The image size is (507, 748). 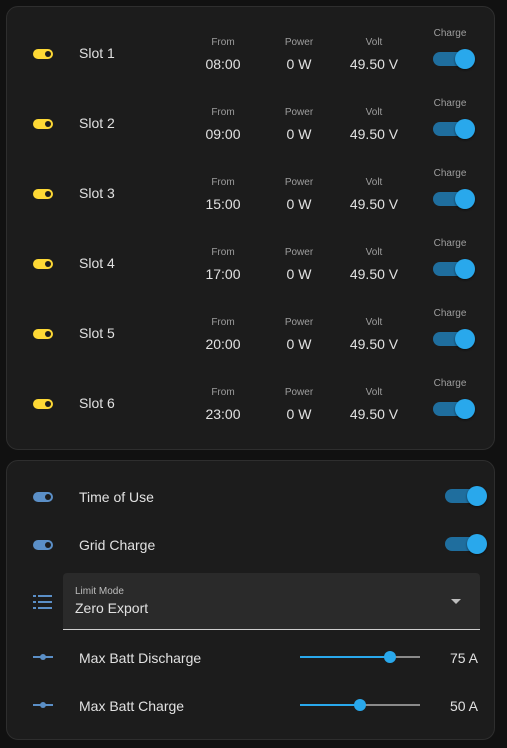 I want to click on limit-mode-value: Zero Export, so click(x=112, y=608).